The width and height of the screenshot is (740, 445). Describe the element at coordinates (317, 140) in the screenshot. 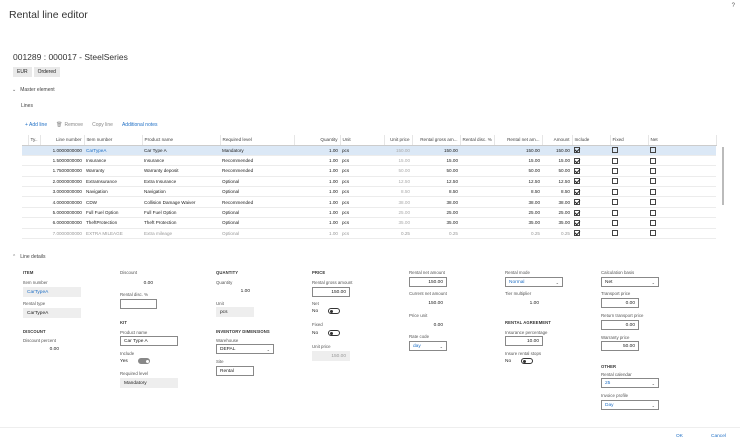

I see `grid-column-header: Quantity` at that location.